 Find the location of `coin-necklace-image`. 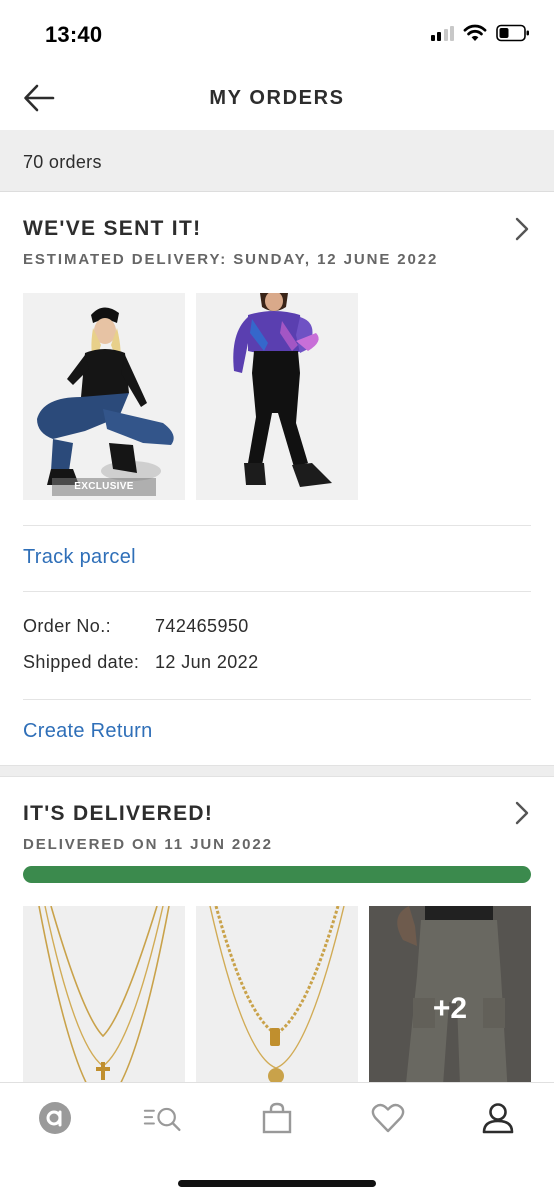

coin-necklace-image is located at coordinates (277, 994).